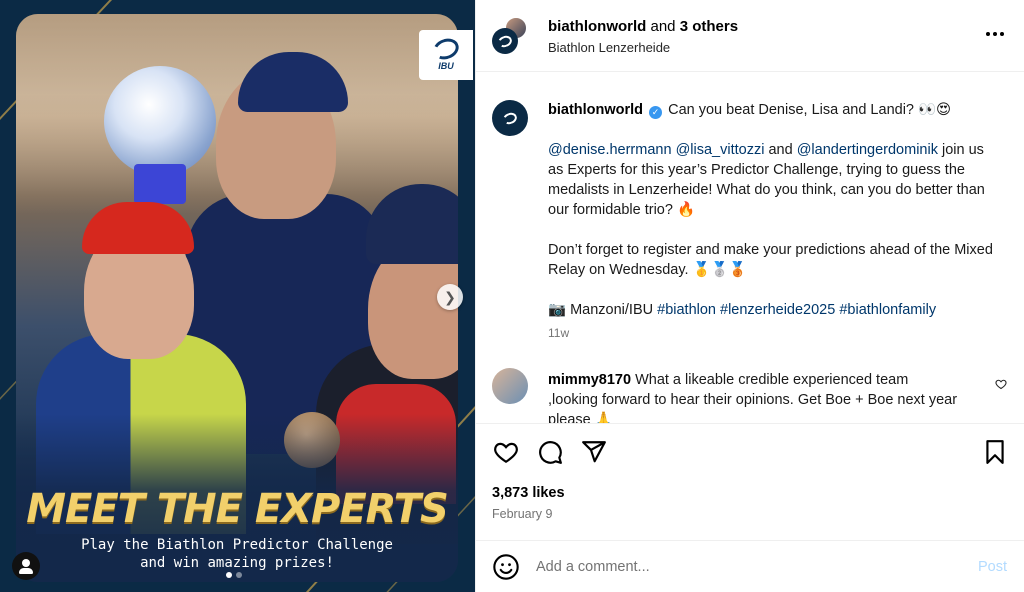 The height and width of the screenshot is (592, 1024). Describe the element at coordinates (160, 121) in the screenshot. I see `crystal-globe-trophy` at that location.